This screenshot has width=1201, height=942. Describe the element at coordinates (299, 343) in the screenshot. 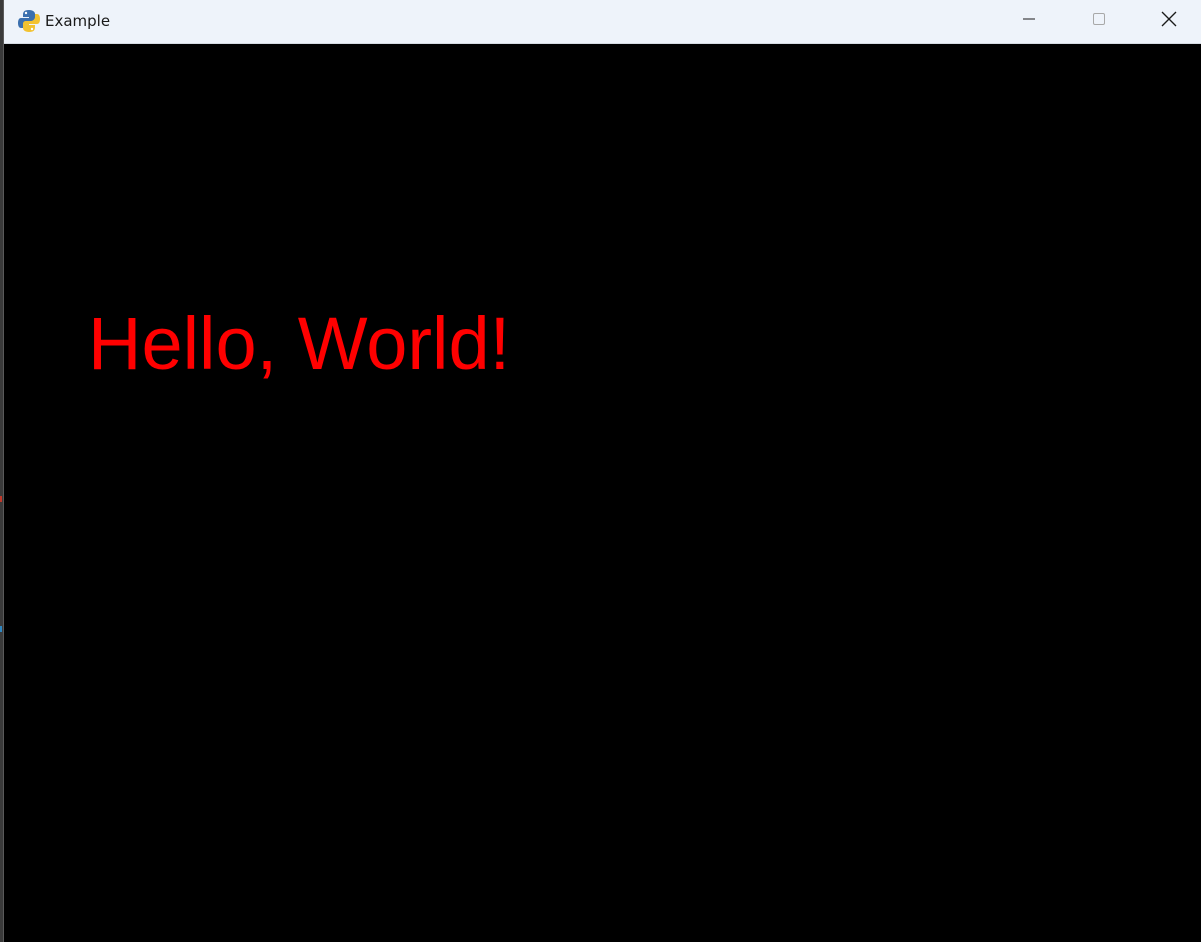

I see `greeting-text: Hello, World!` at that location.